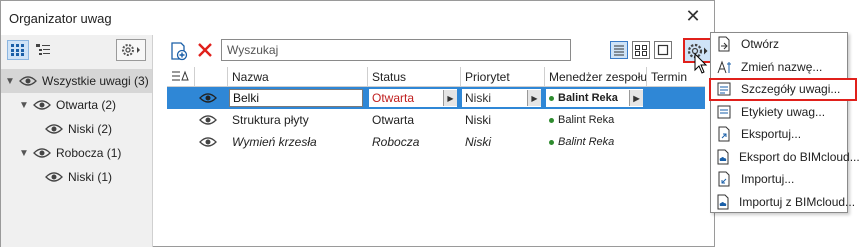 This screenshot has width=860, height=247. Describe the element at coordinates (89, 153) in the screenshot. I see `tree-node-label: Robocza (1)` at that location.